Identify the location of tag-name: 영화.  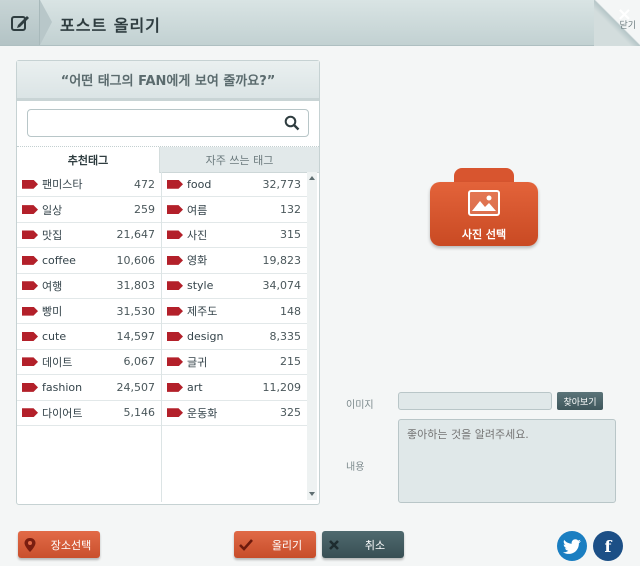
(197, 261).